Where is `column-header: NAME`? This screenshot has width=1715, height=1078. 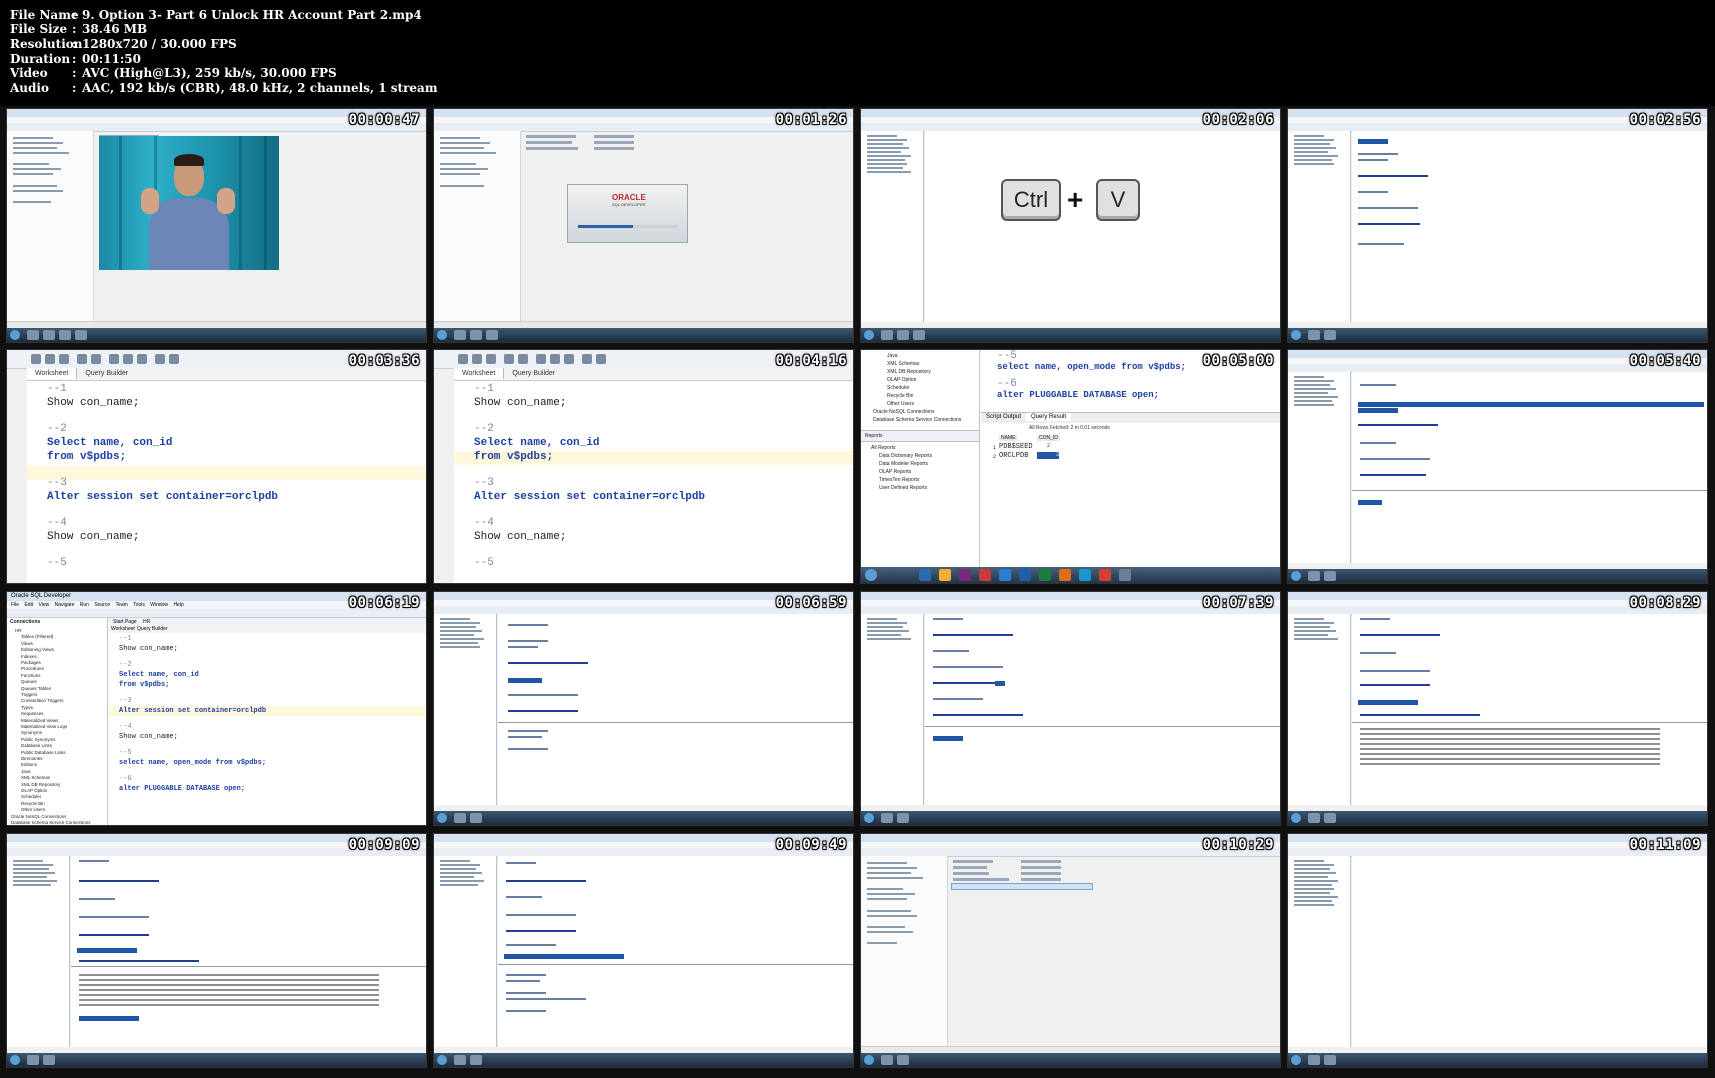
column-header: NAME is located at coordinates (1008, 438).